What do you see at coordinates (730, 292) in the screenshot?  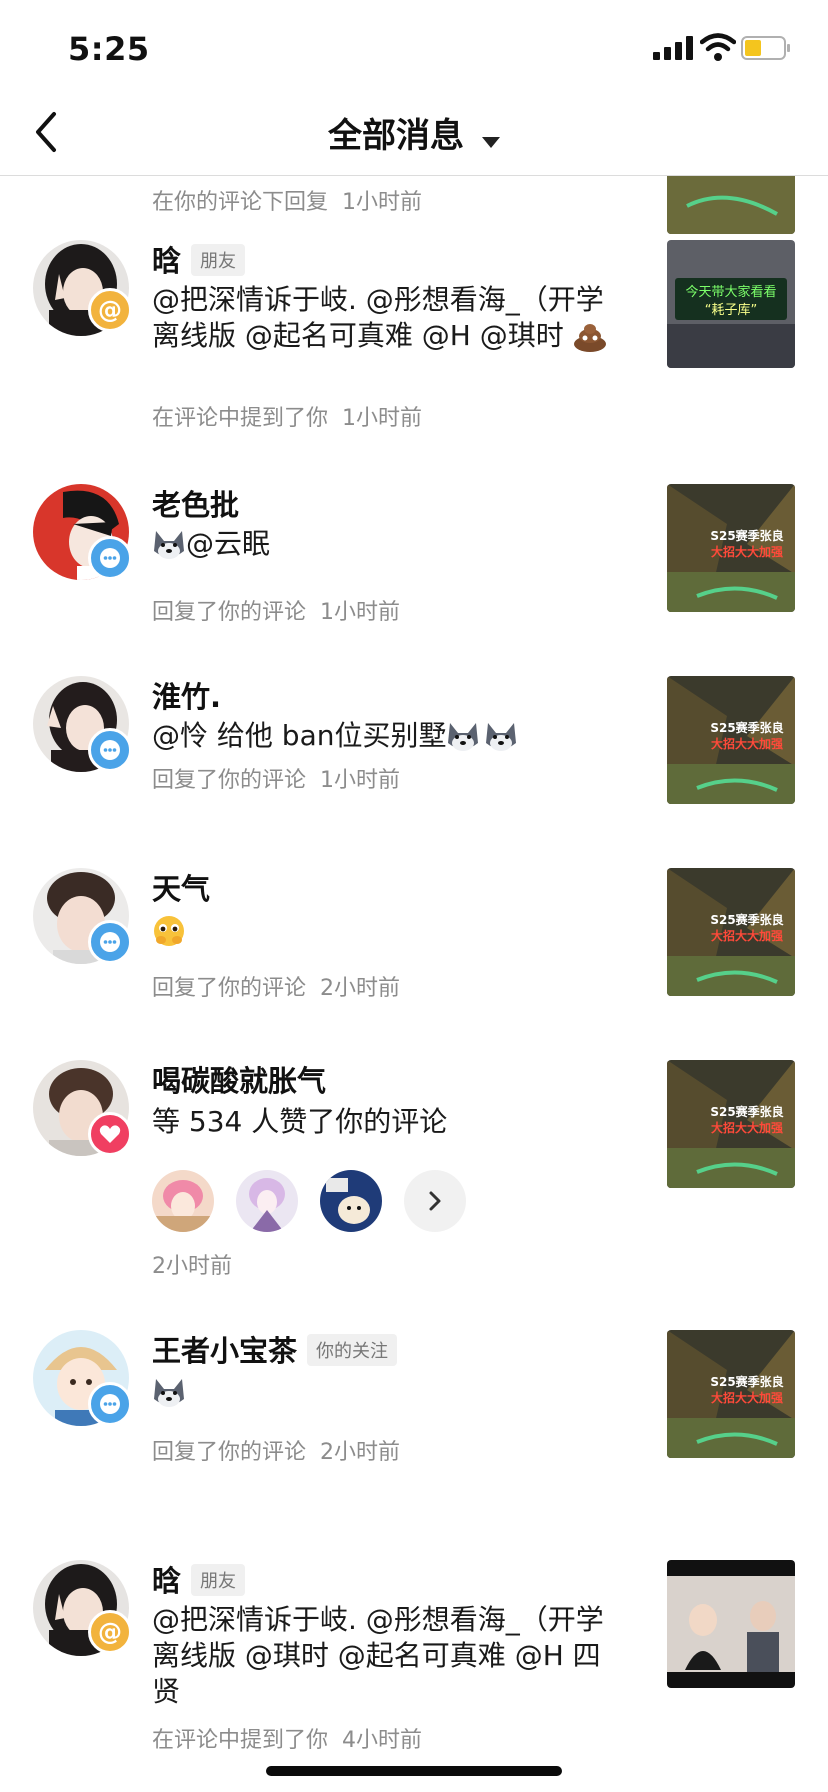 I see `thumbnail-caption: 今天带大家看看` at bounding box center [730, 292].